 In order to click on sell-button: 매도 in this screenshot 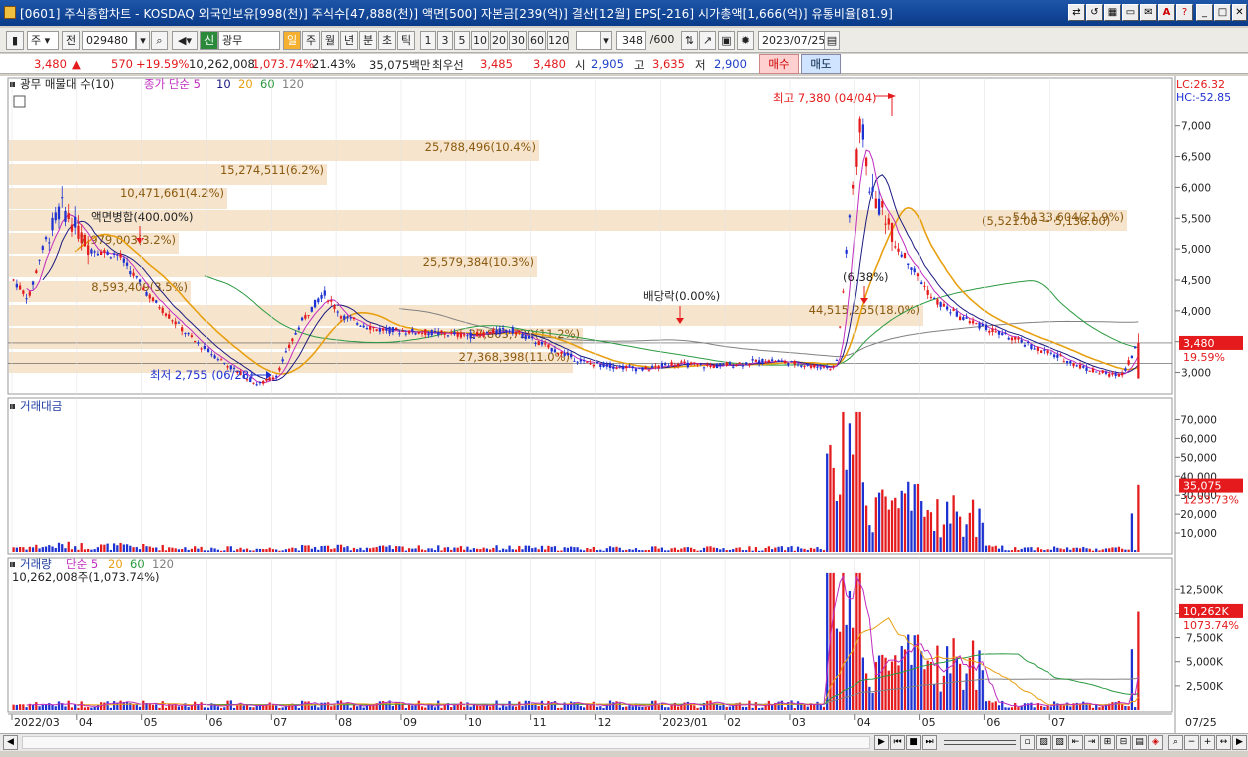, I will do `click(821, 64)`.